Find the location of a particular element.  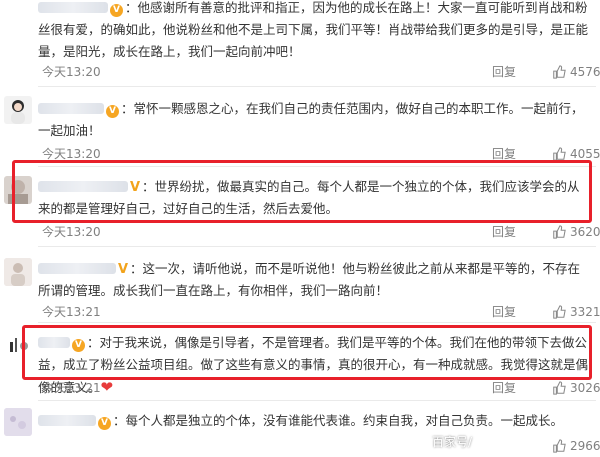

like-button: 3620 is located at coordinates (576, 232).